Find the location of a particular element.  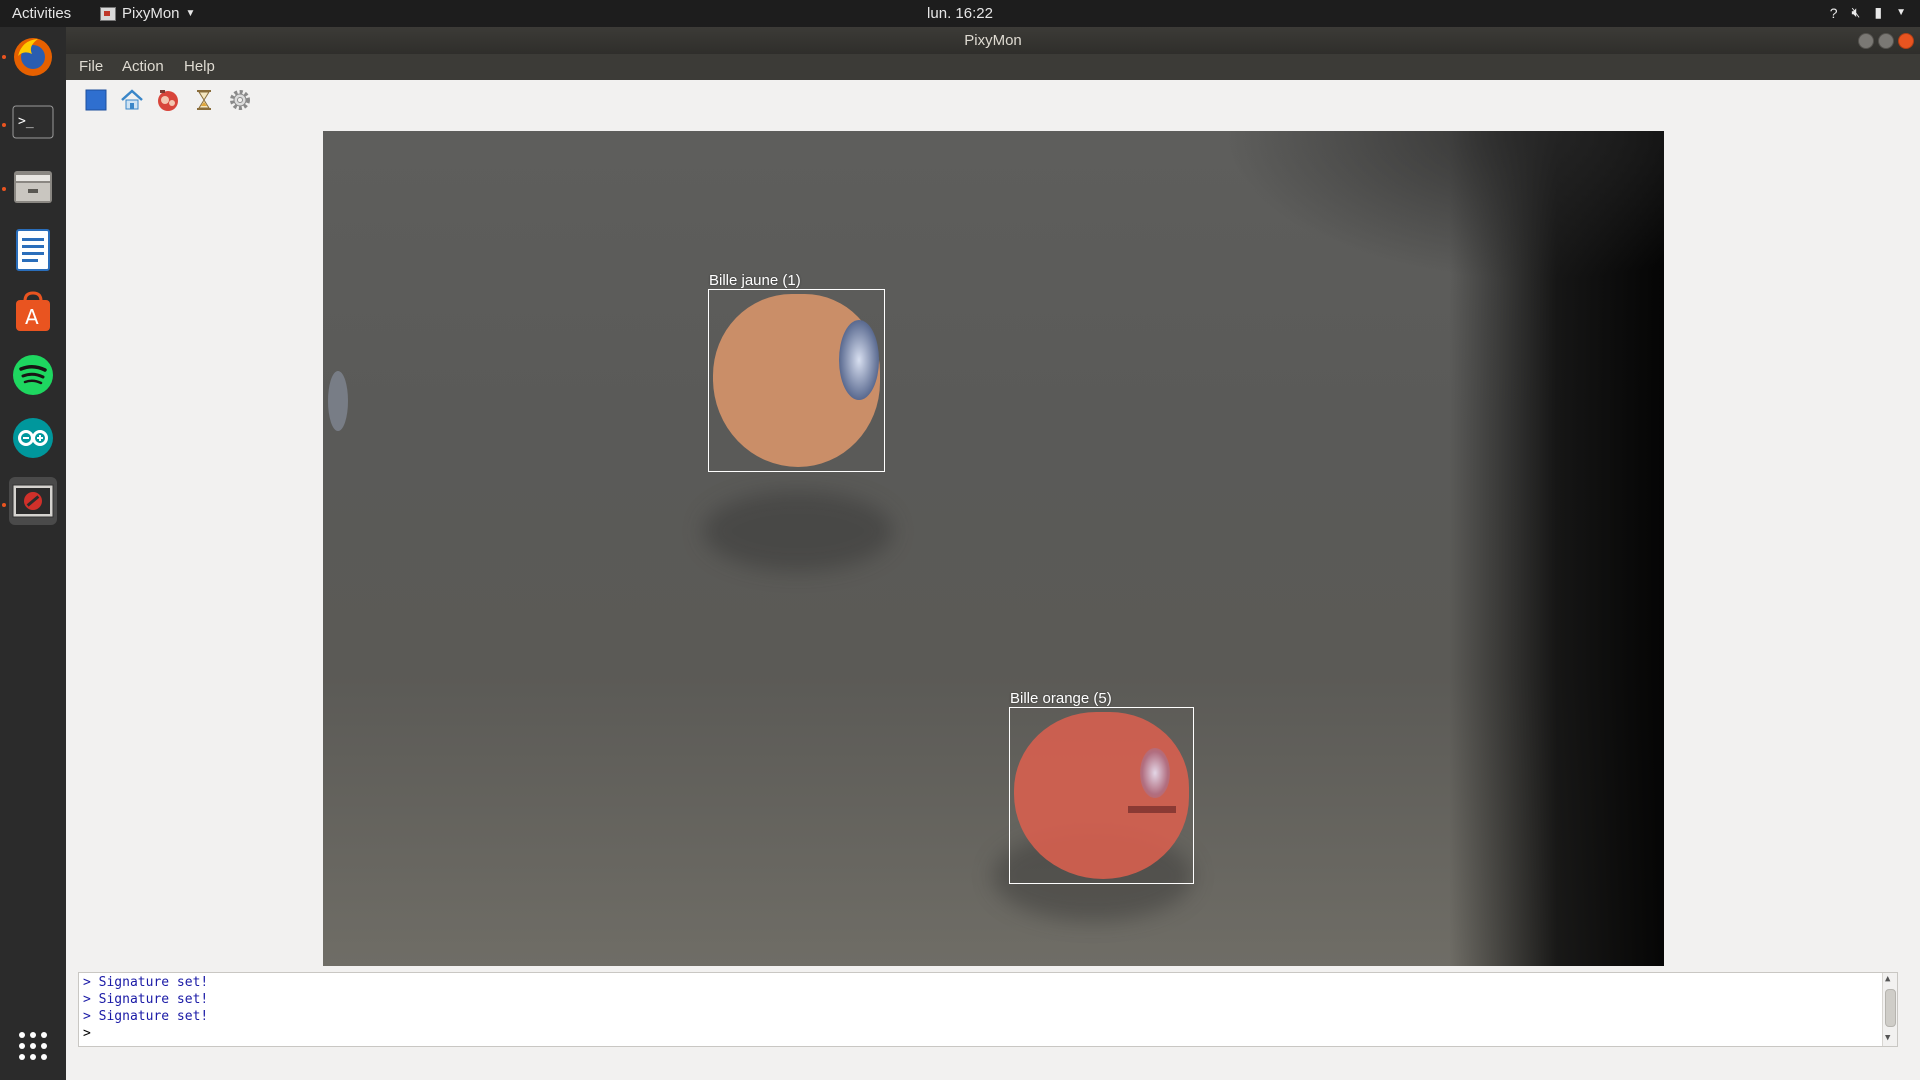

toolbar is located at coordinates (993, 100).